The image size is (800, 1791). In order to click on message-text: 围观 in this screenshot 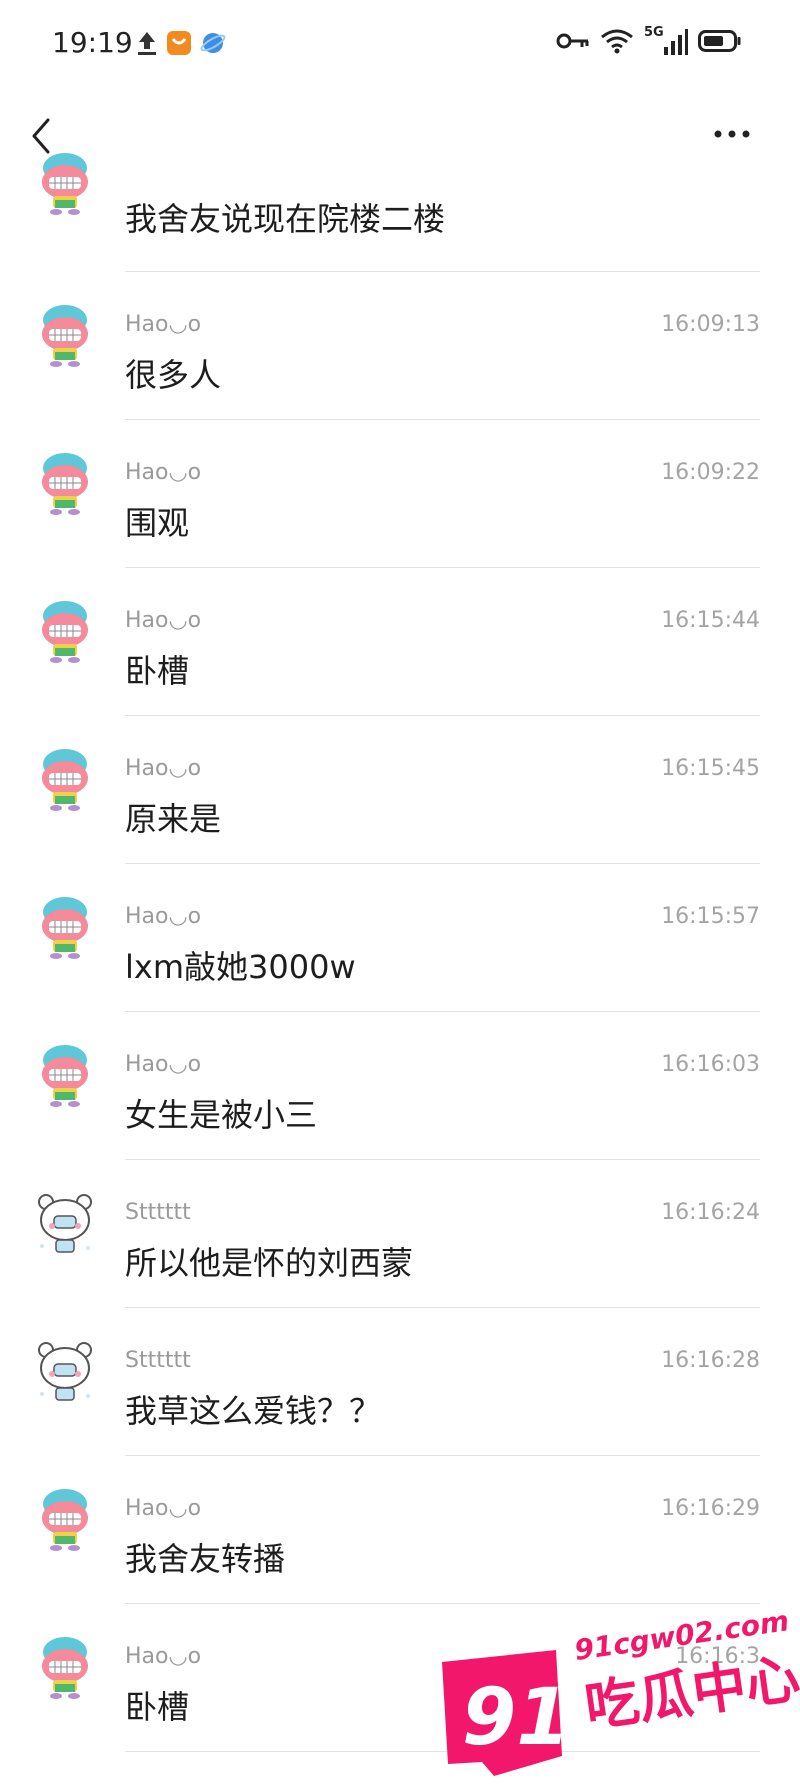, I will do `click(157, 523)`.